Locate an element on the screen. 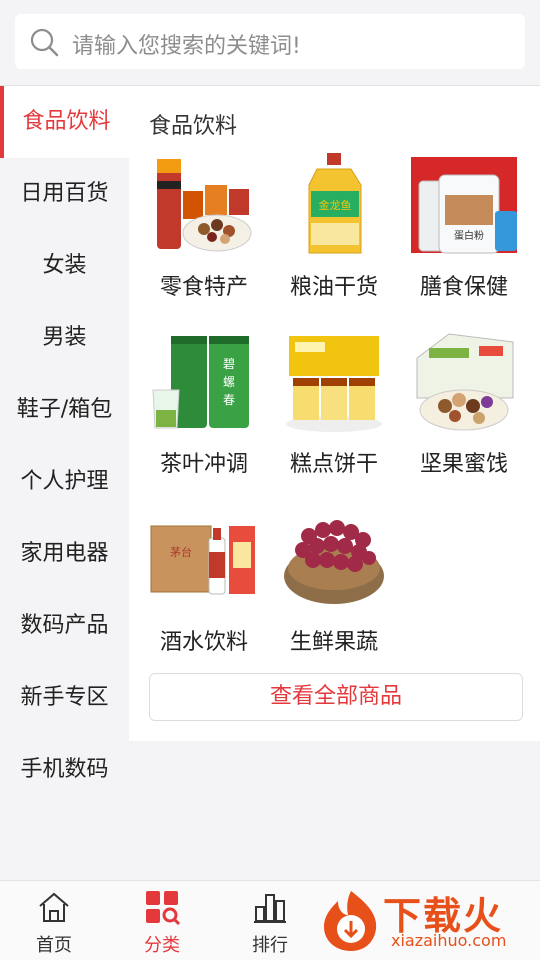 Image resolution: width=540 pixels, height=960 pixels. sidebar-item-digital-products: 数码产品 is located at coordinates (64, 626).